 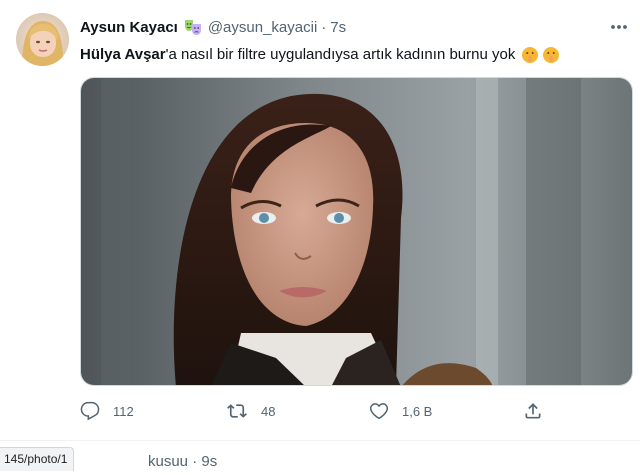 I want to click on display-name: Aysun Kayacı, so click(x=129, y=27).